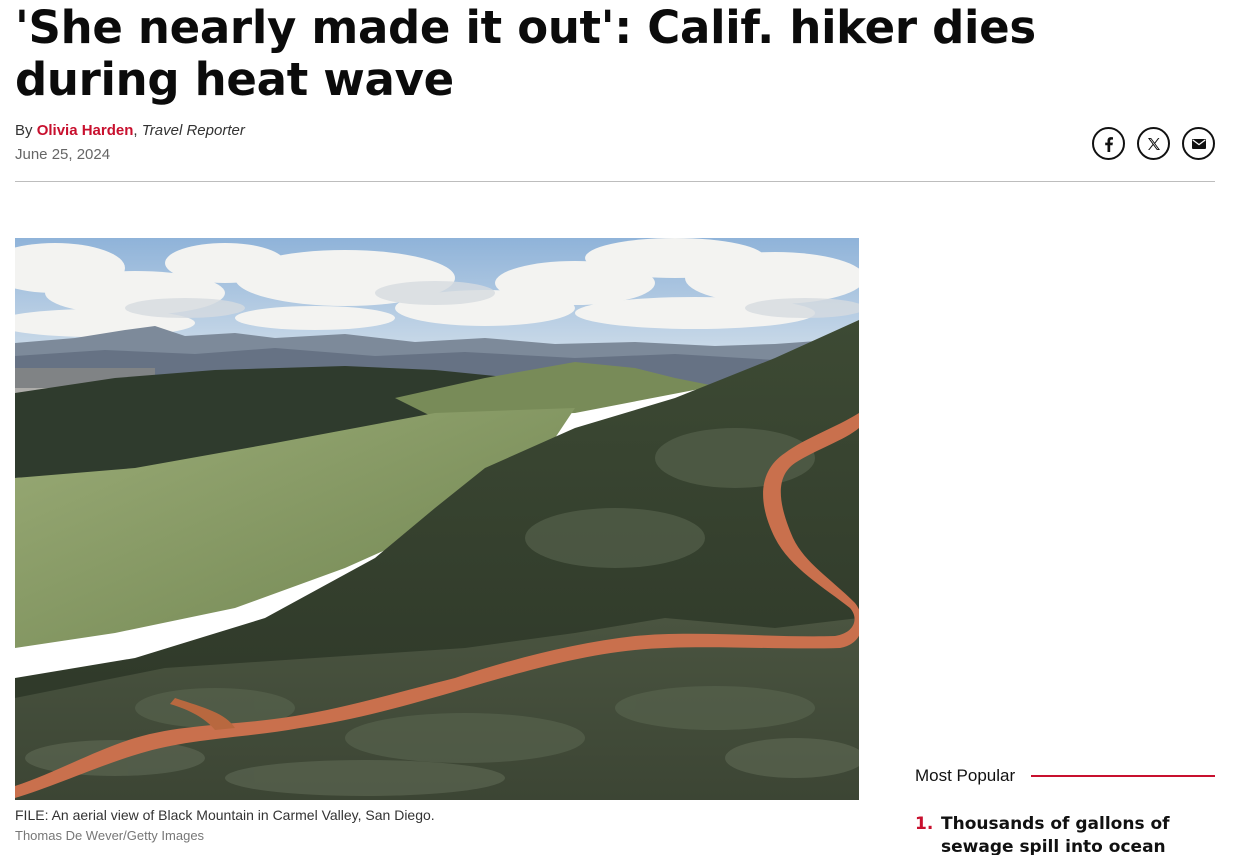 This screenshot has width=1252, height=855. What do you see at coordinates (965, 775) in the screenshot?
I see `most-popular-title: Most Popular` at bounding box center [965, 775].